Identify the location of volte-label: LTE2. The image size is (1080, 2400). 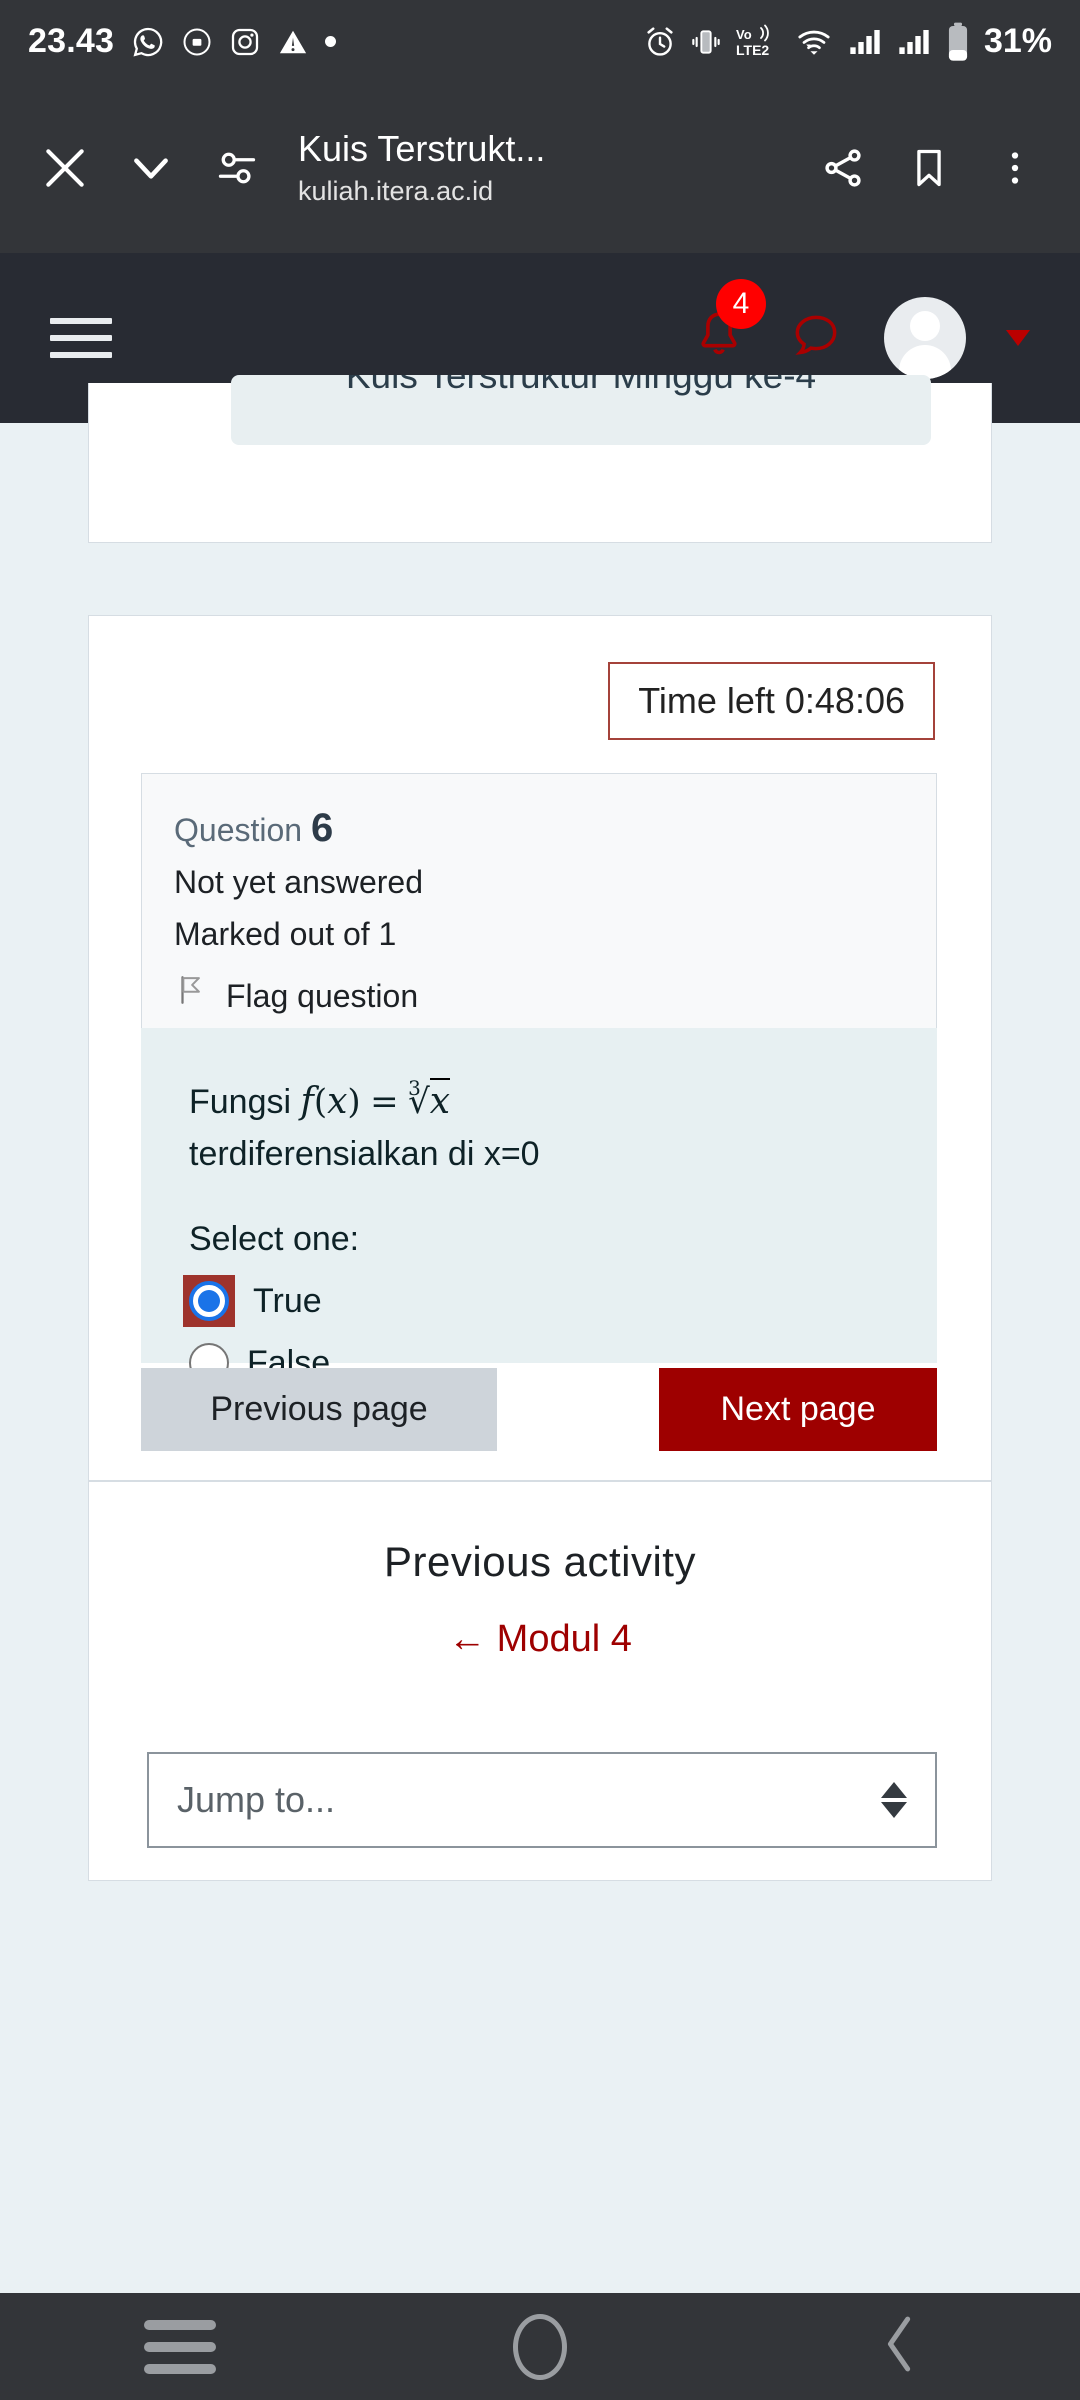
(752, 50).